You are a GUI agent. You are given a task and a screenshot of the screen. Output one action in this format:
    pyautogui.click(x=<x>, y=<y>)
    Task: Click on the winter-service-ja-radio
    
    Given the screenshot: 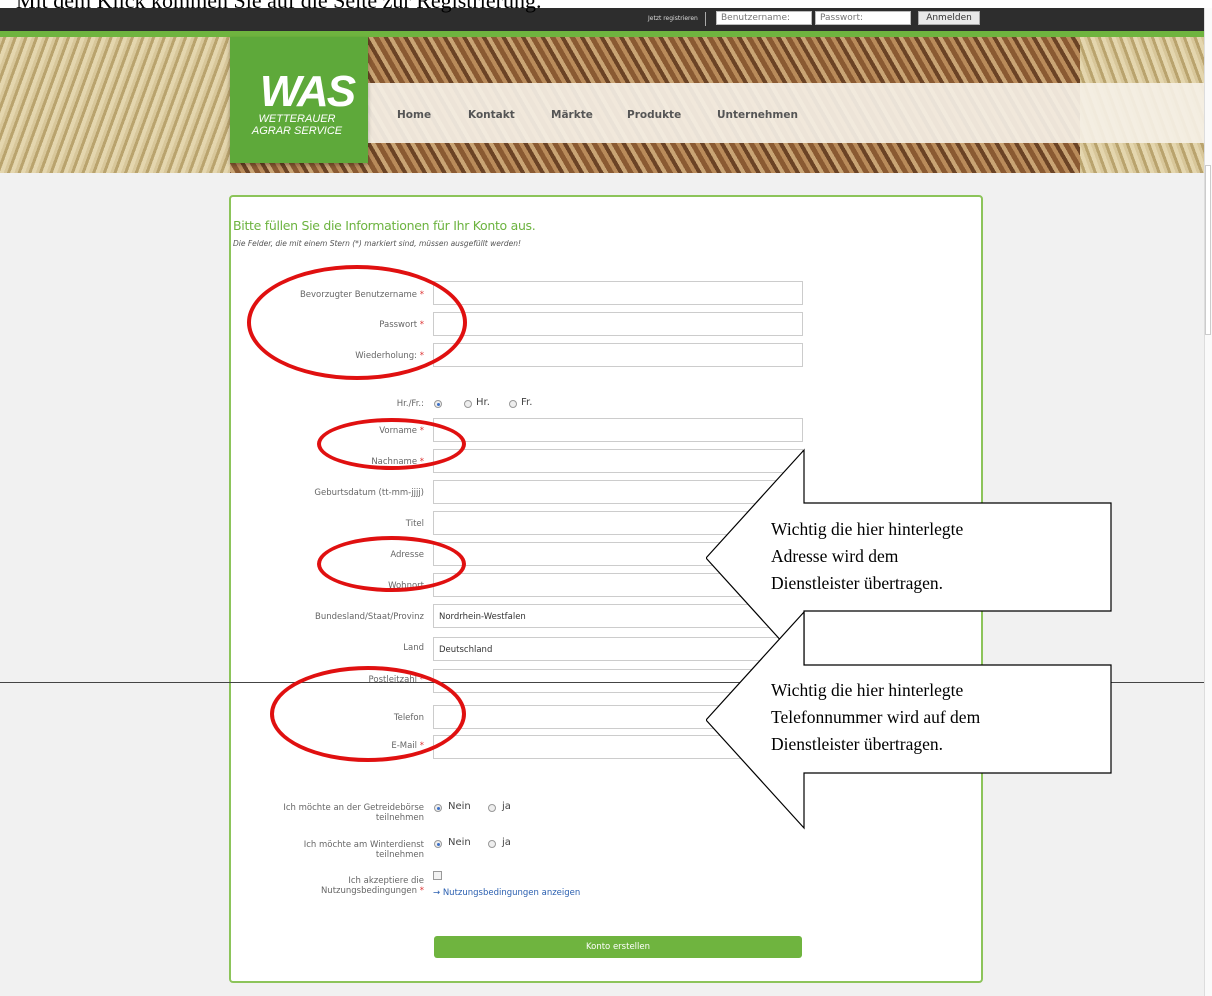 What is the action you would take?
    pyautogui.click(x=492, y=844)
    